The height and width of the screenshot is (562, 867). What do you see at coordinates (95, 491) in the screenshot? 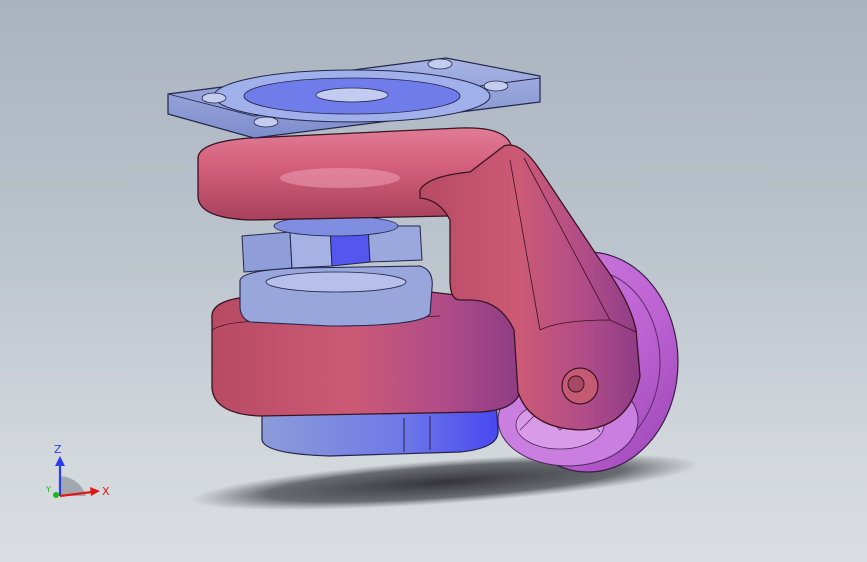
I see `x-axis-arrow-icon` at bounding box center [95, 491].